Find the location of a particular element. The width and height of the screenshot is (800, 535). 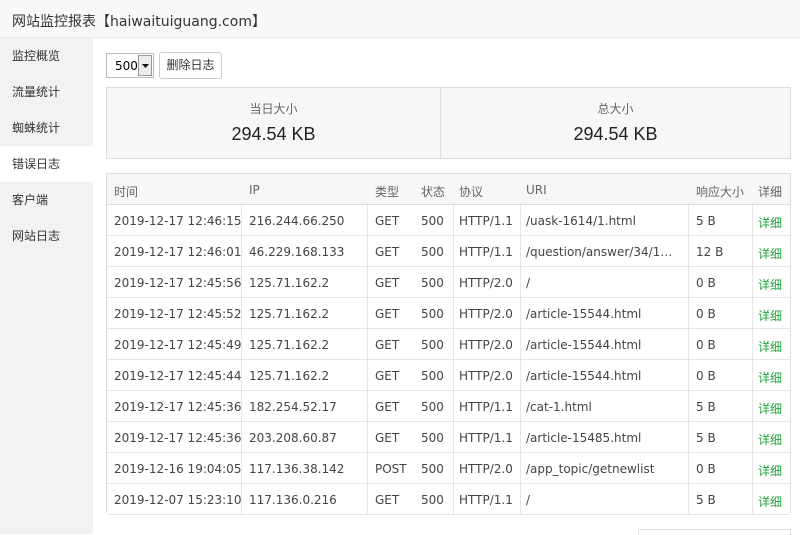

sidebar-item-label: 流量统计 is located at coordinates (36, 92).